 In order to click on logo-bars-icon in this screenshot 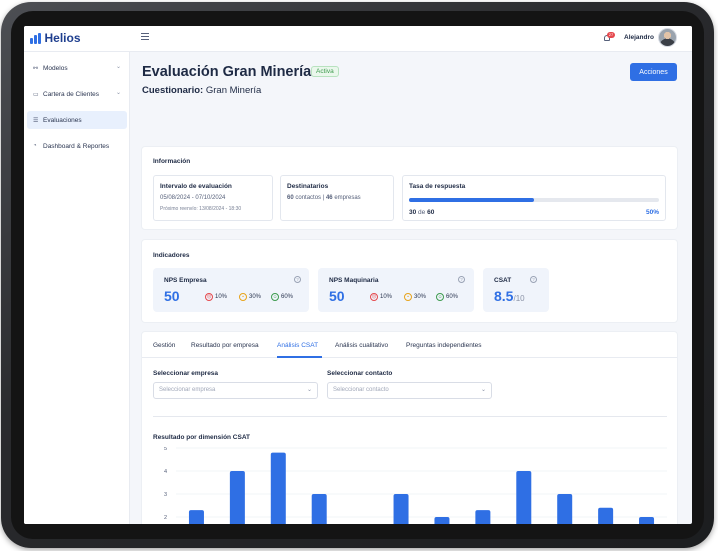, I will do `click(35, 38)`.